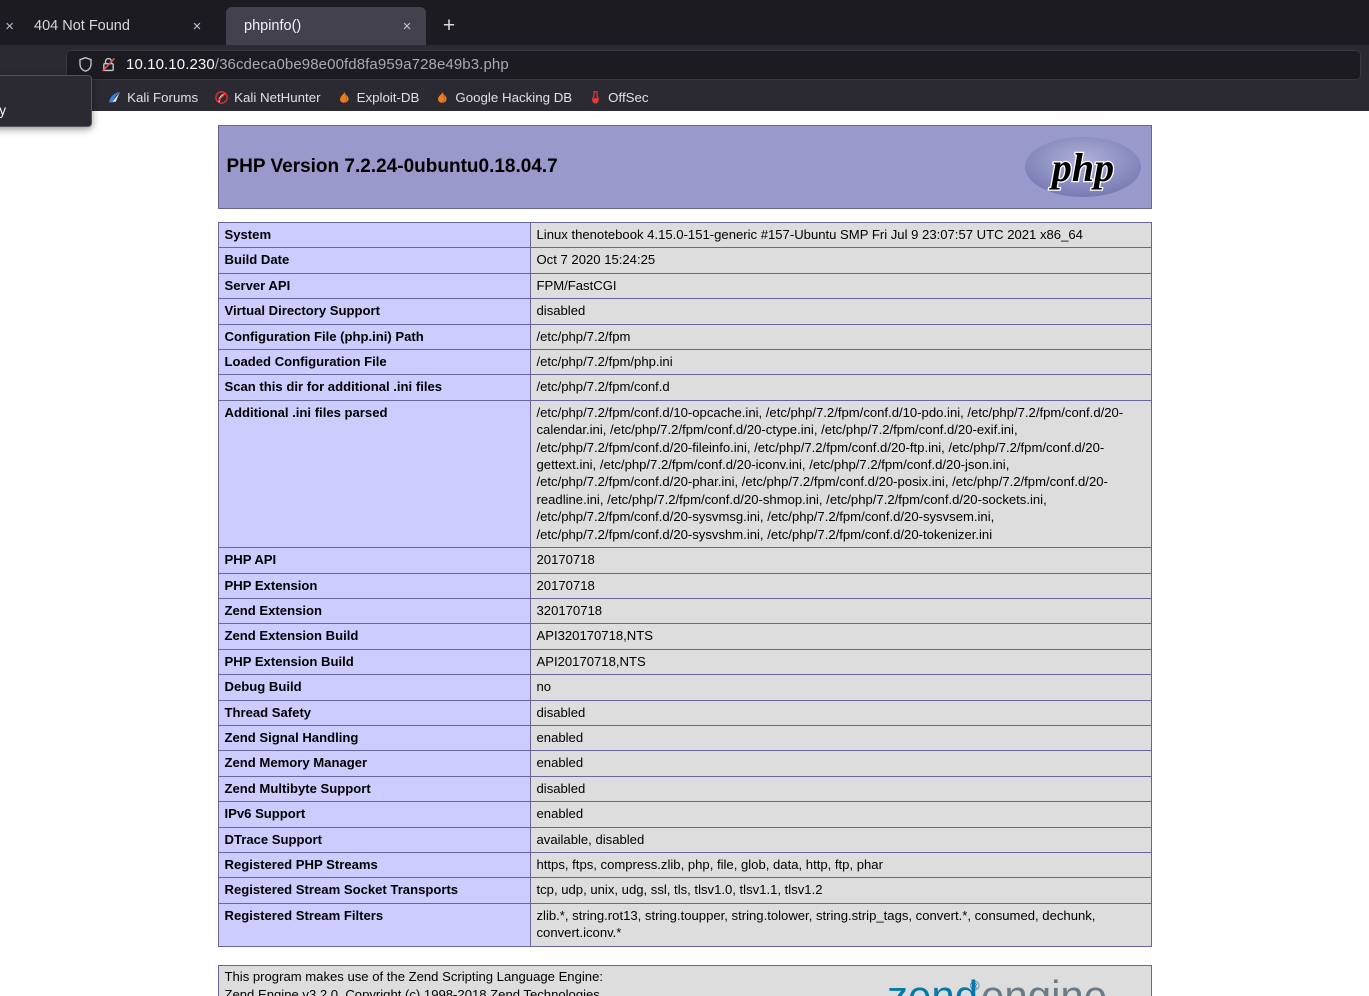 This screenshot has height=996, width=1369. I want to click on php-logo-icon: php, so click(1082, 167).